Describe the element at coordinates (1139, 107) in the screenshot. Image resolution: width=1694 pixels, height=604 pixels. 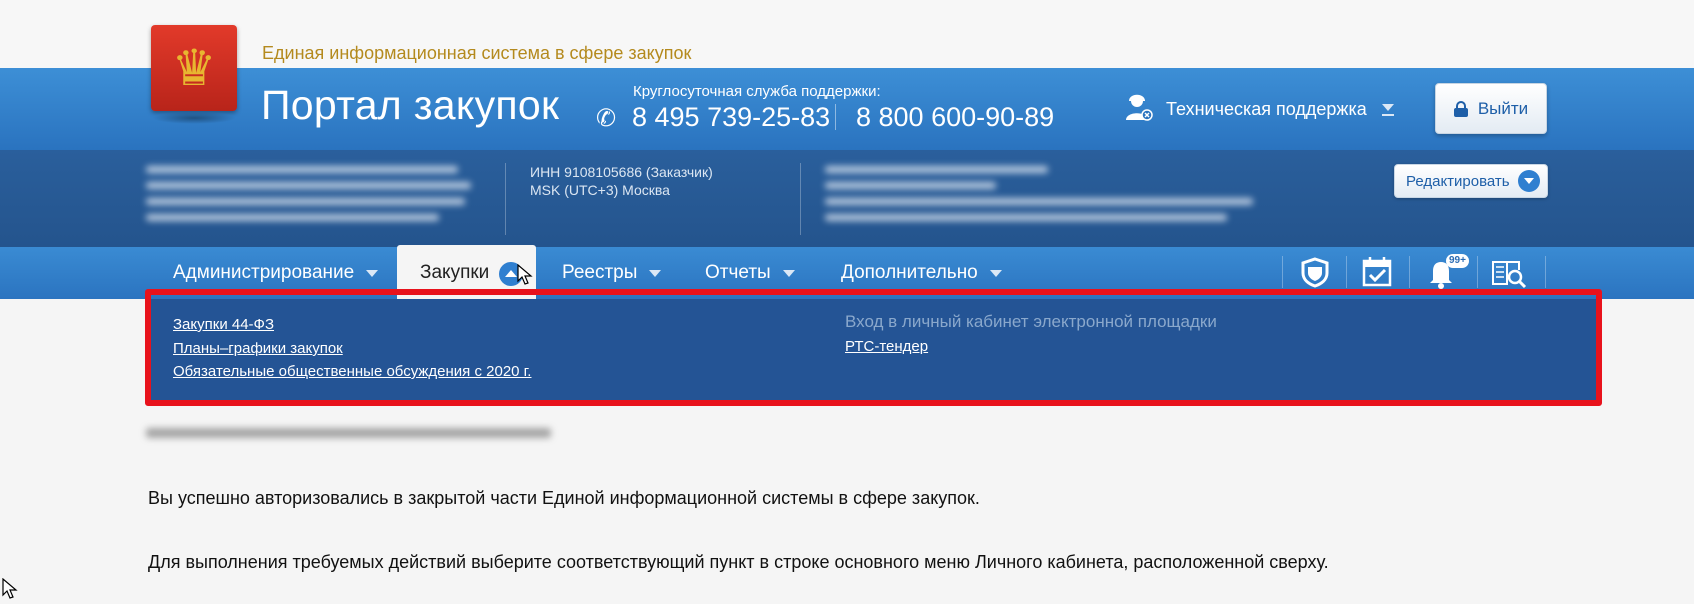
I see `support-agent-icon` at that location.